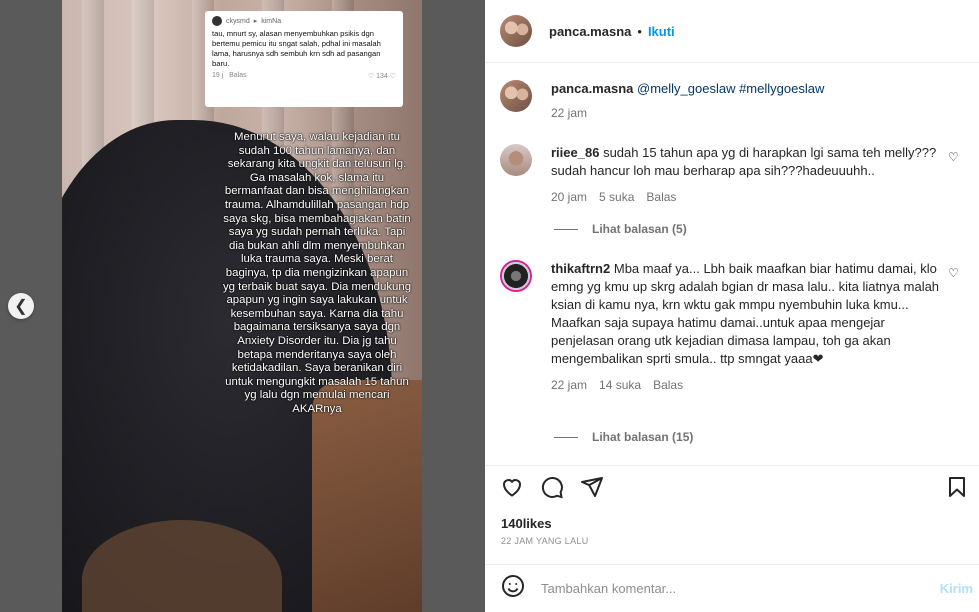 Image resolution: width=979 pixels, height=612 pixels. What do you see at coordinates (732, 31) in the screenshot?
I see `post-header: panca.masna • Ikuti` at bounding box center [732, 31].